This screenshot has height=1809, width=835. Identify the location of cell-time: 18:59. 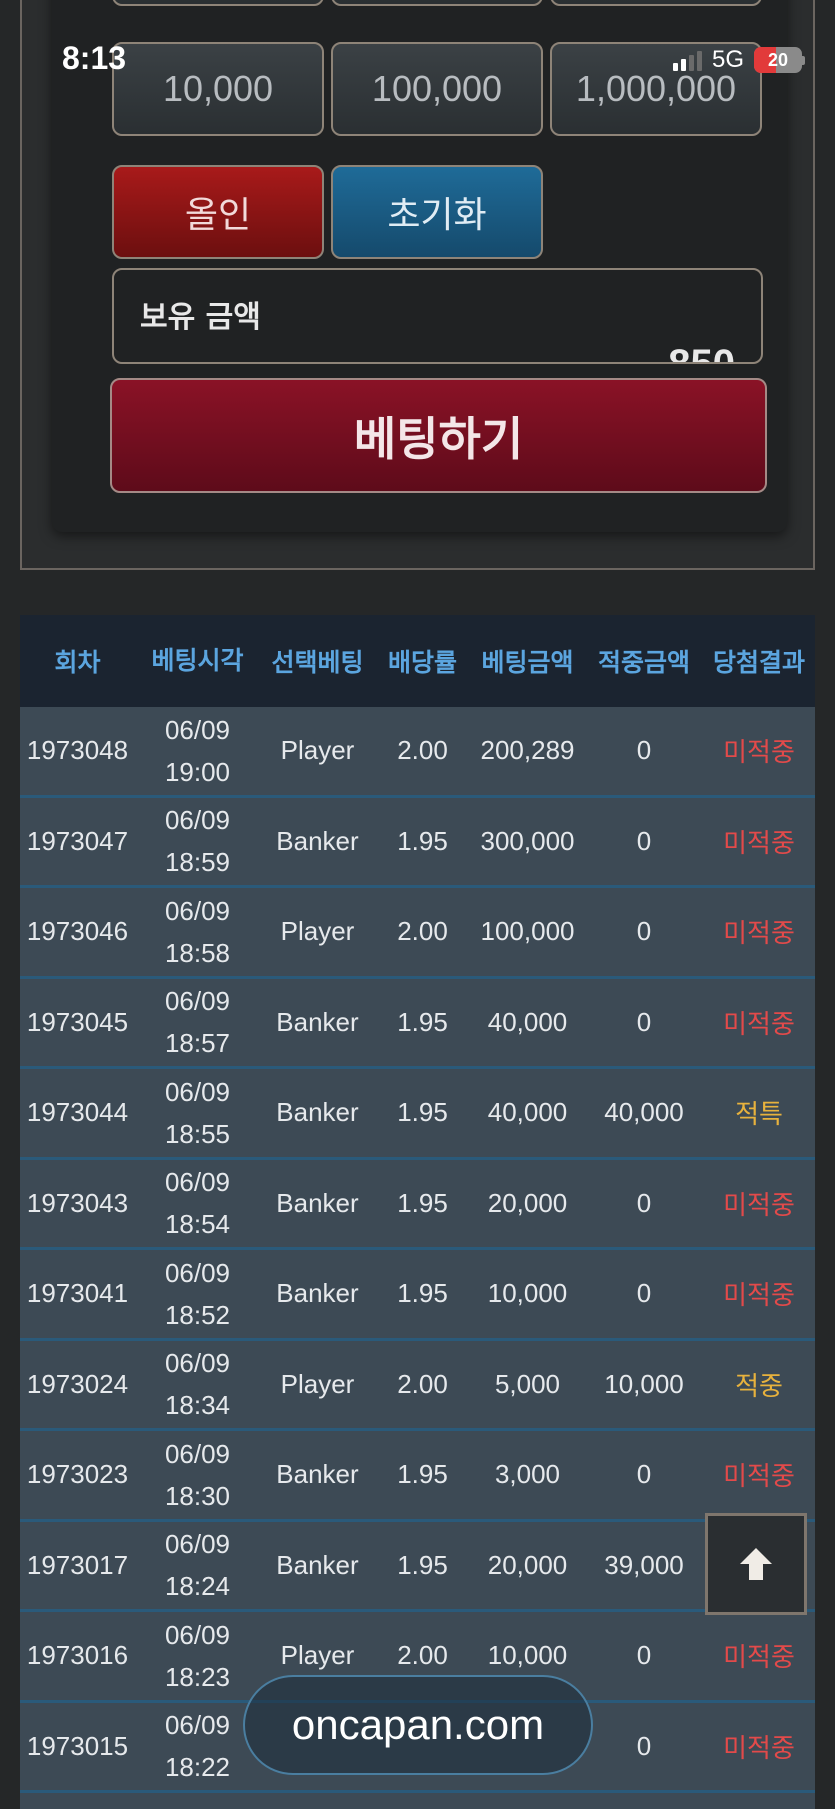
(197, 862).